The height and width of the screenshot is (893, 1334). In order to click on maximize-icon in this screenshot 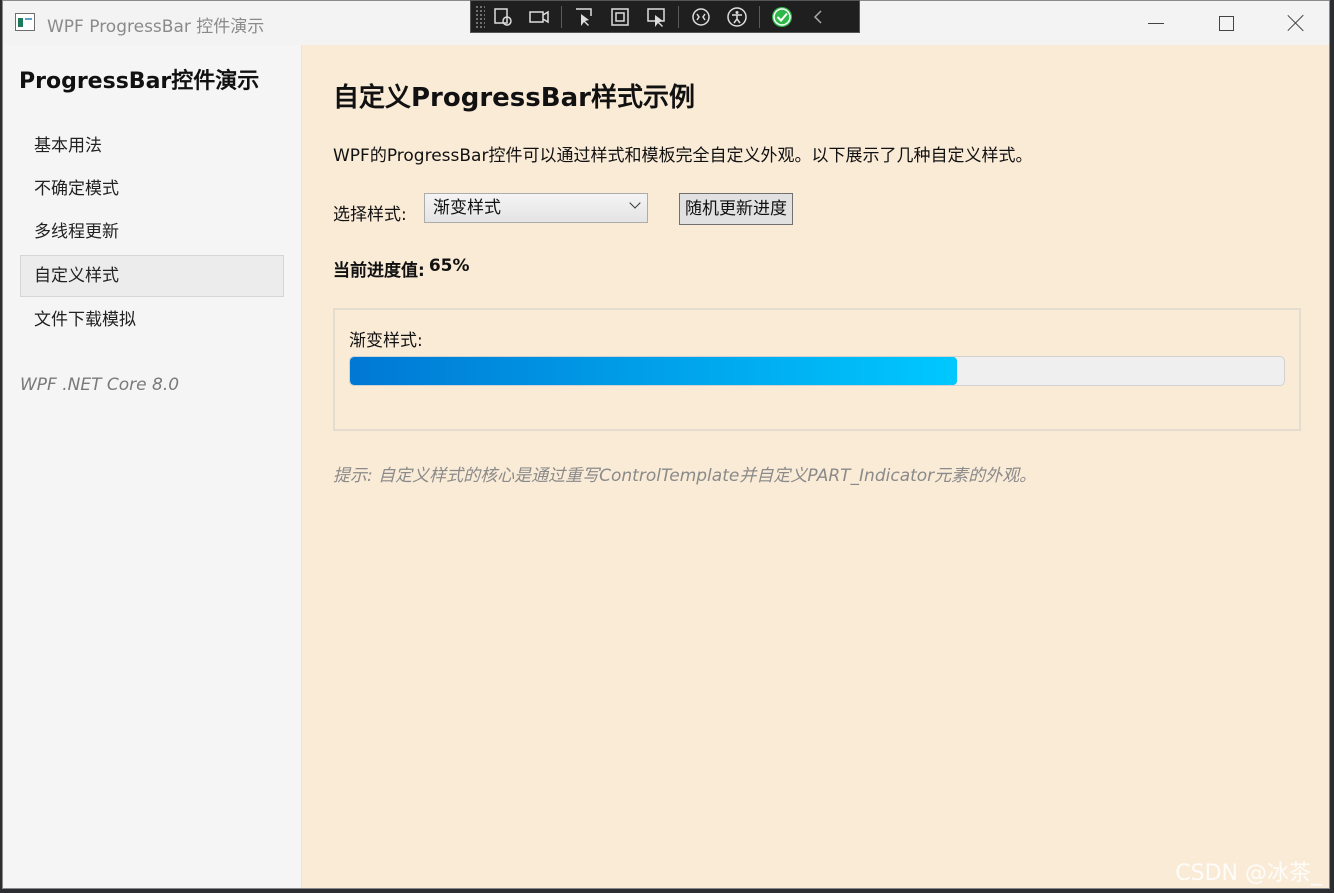, I will do `click(1226, 23)`.